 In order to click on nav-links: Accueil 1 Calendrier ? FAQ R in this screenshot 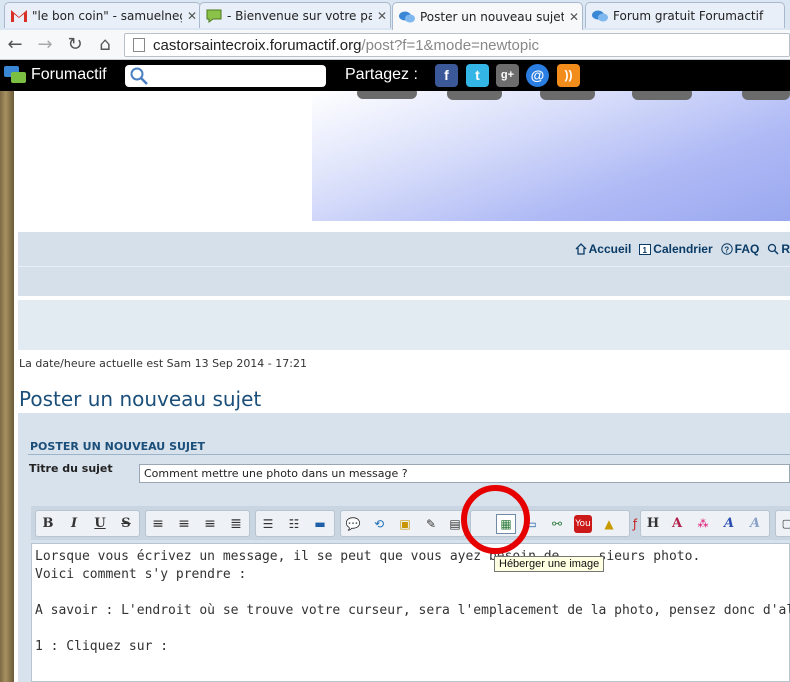, I will do `click(682, 249)`.